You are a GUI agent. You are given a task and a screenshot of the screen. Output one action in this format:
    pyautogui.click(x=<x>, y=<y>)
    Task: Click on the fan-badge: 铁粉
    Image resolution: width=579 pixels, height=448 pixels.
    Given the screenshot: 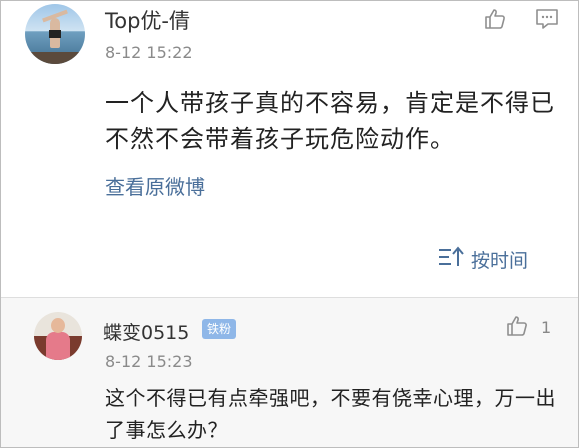 What is the action you would take?
    pyautogui.click(x=219, y=329)
    